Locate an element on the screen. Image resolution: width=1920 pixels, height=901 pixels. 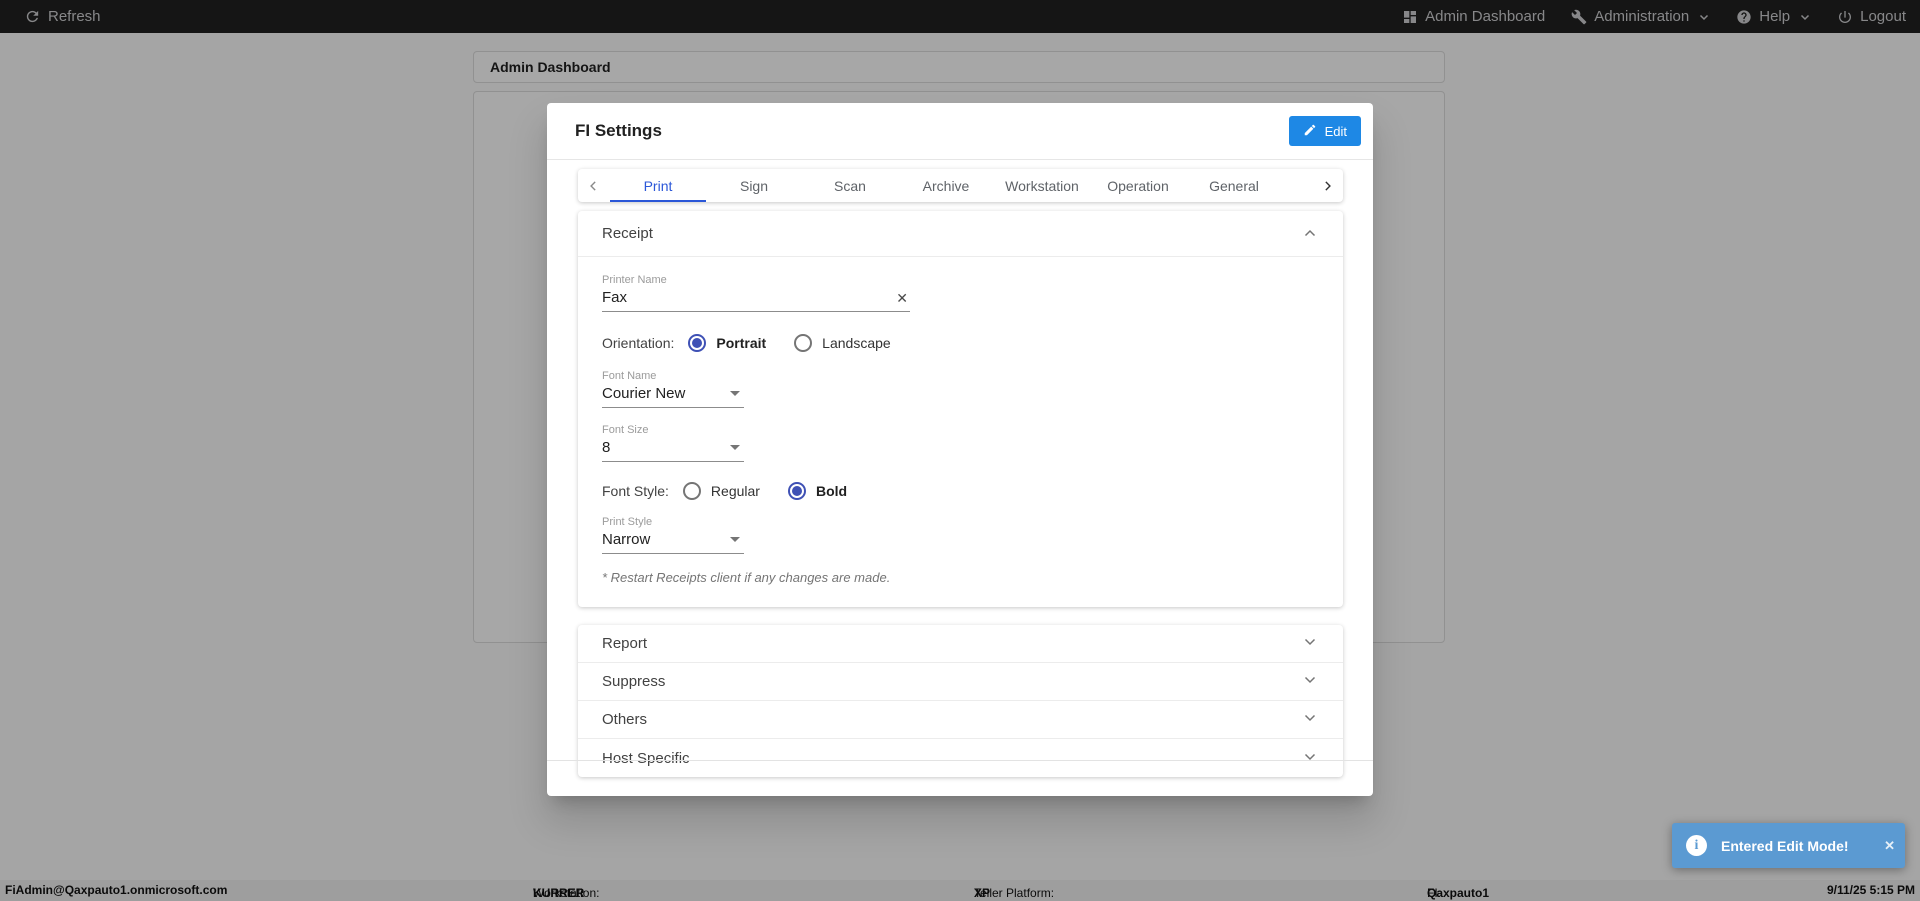
orientation-row: Orientation: Portrait Landscape is located at coordinates (960, 343).